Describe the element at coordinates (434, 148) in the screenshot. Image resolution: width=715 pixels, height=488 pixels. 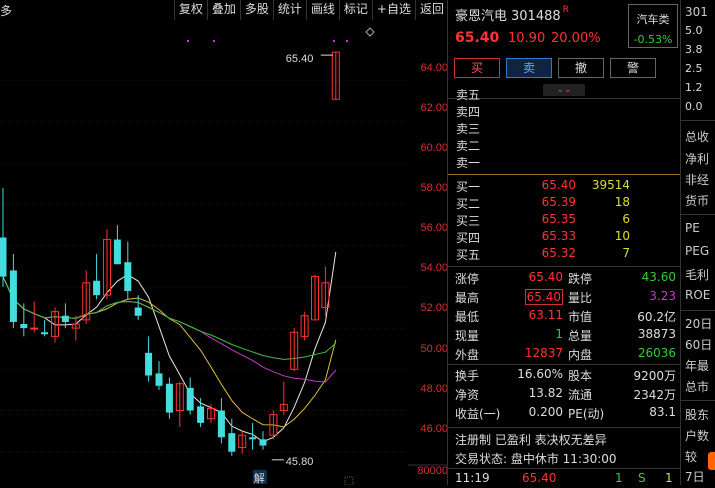
I see `y-tick: 60.00` at that location.